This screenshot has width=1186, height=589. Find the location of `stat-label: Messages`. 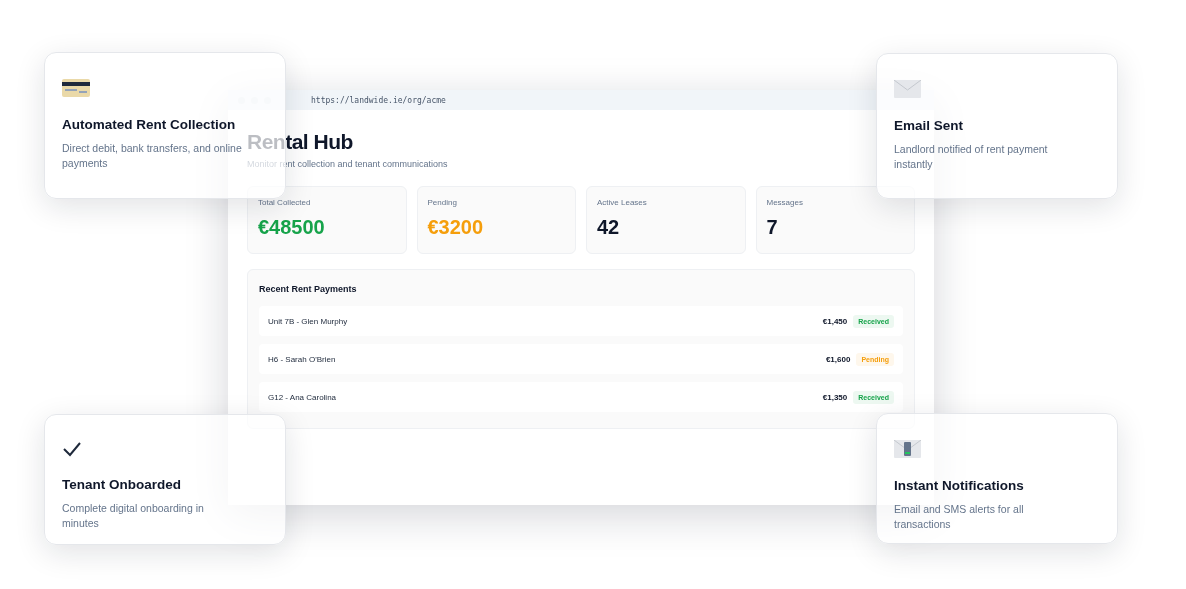

stat-label: Messages is located at coordinates (785, 202).